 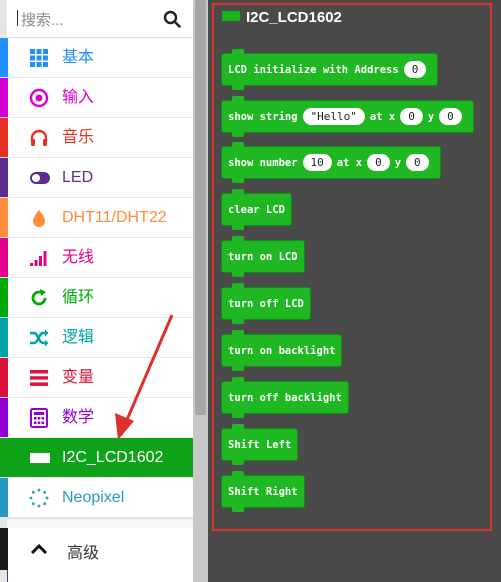 I want to click on category-label: Neopixel, so click(x=93, y=497).